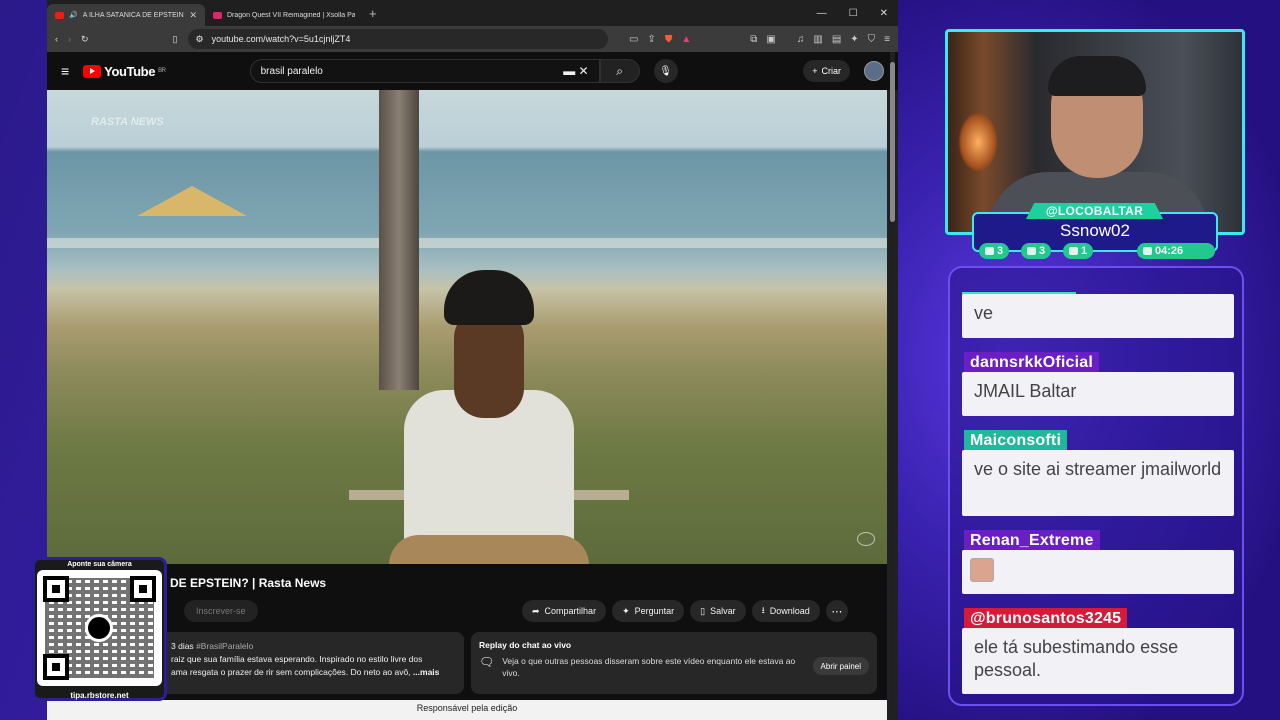  What do you see at coordinates (1031, 251) in the screenshot?
I see `youtube-icon` at bounding box center [1031, 251].